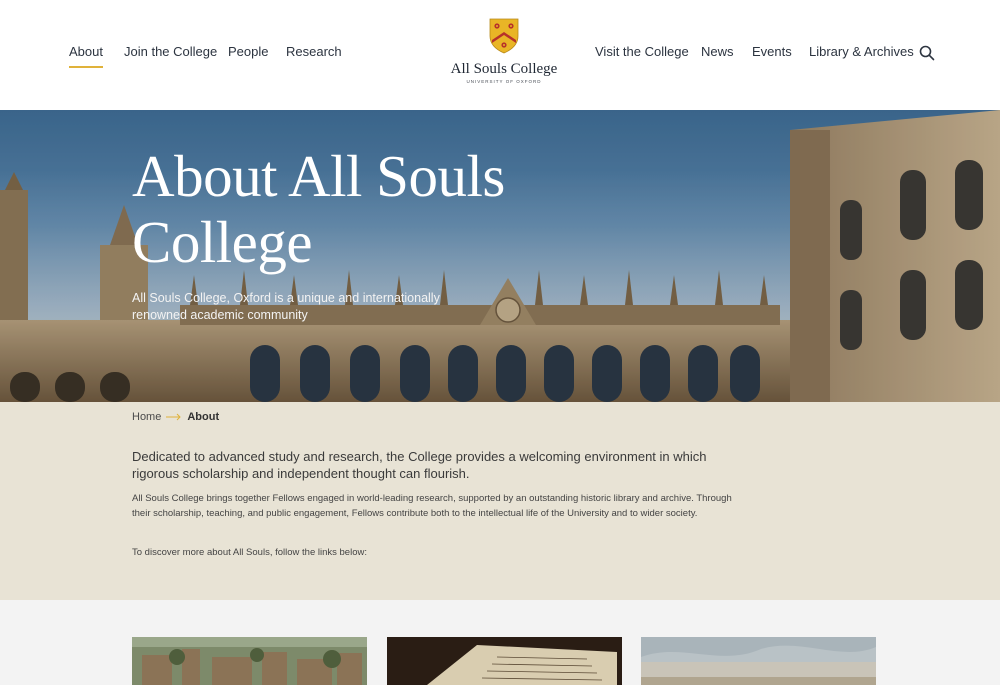 The width and height of the screenshot is (1000, 685). What do you see at coordinates (504, 69) in the screenshot?
I see `logo-title: All Souls College` at bounding box center [504, 69].